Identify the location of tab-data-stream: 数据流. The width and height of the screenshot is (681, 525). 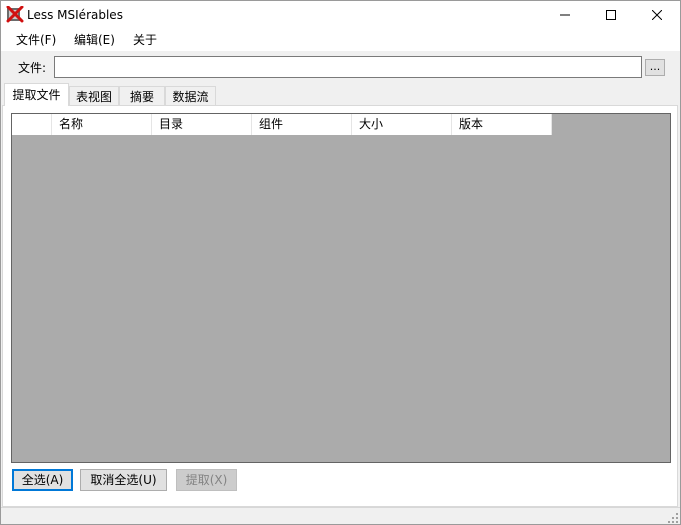
(190, 96).